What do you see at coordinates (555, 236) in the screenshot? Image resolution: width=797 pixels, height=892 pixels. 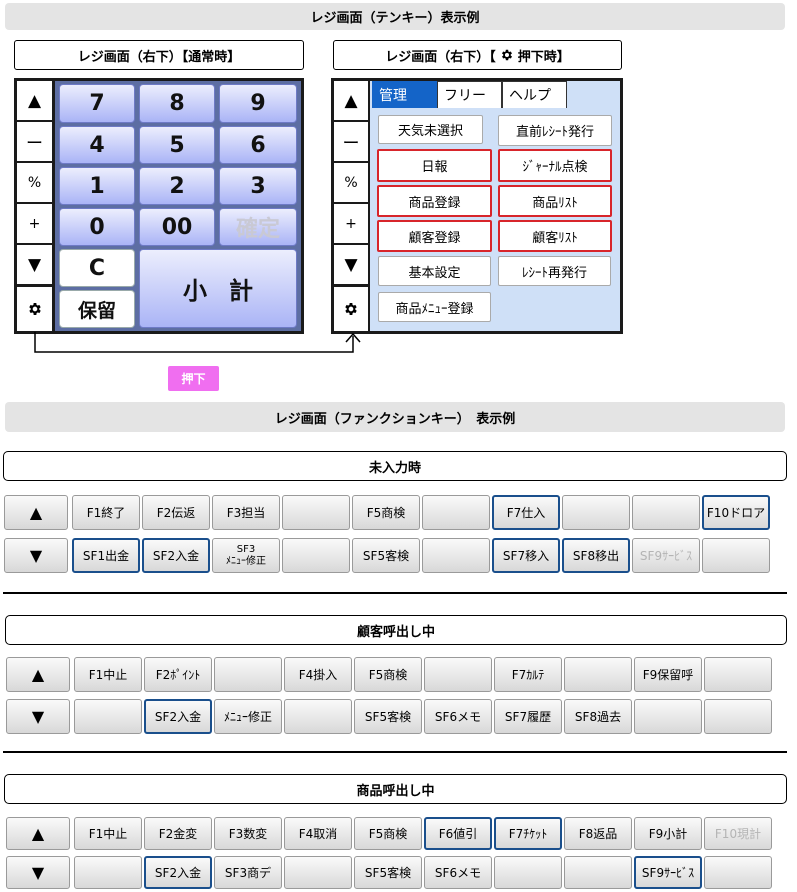 I see `customer-list-button: 顧客ﾘｽﾄ` at bounding box center [555, 236].